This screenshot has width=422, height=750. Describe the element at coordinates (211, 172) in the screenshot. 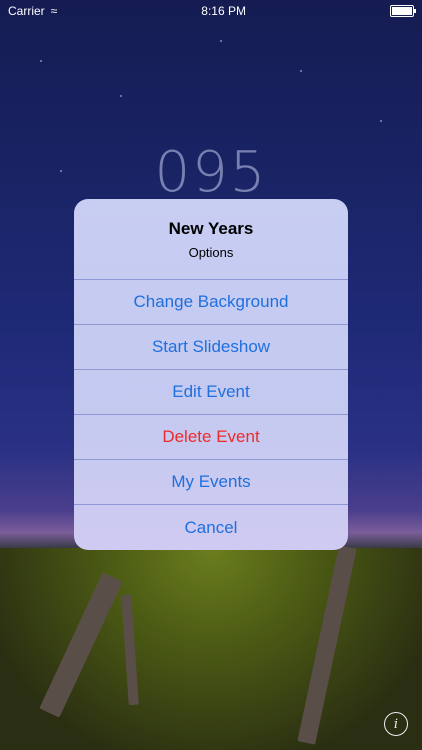

I see `countdown-days: 095` at that location.